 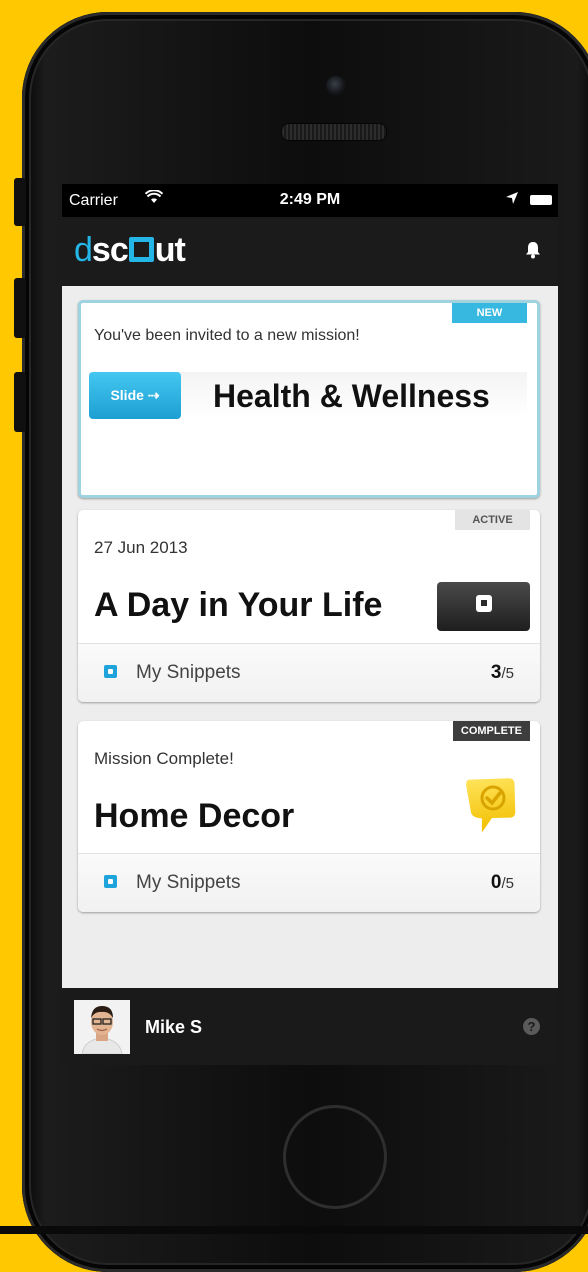 I want to click on clock: 2:49 PM, so click(x=310, y=199).